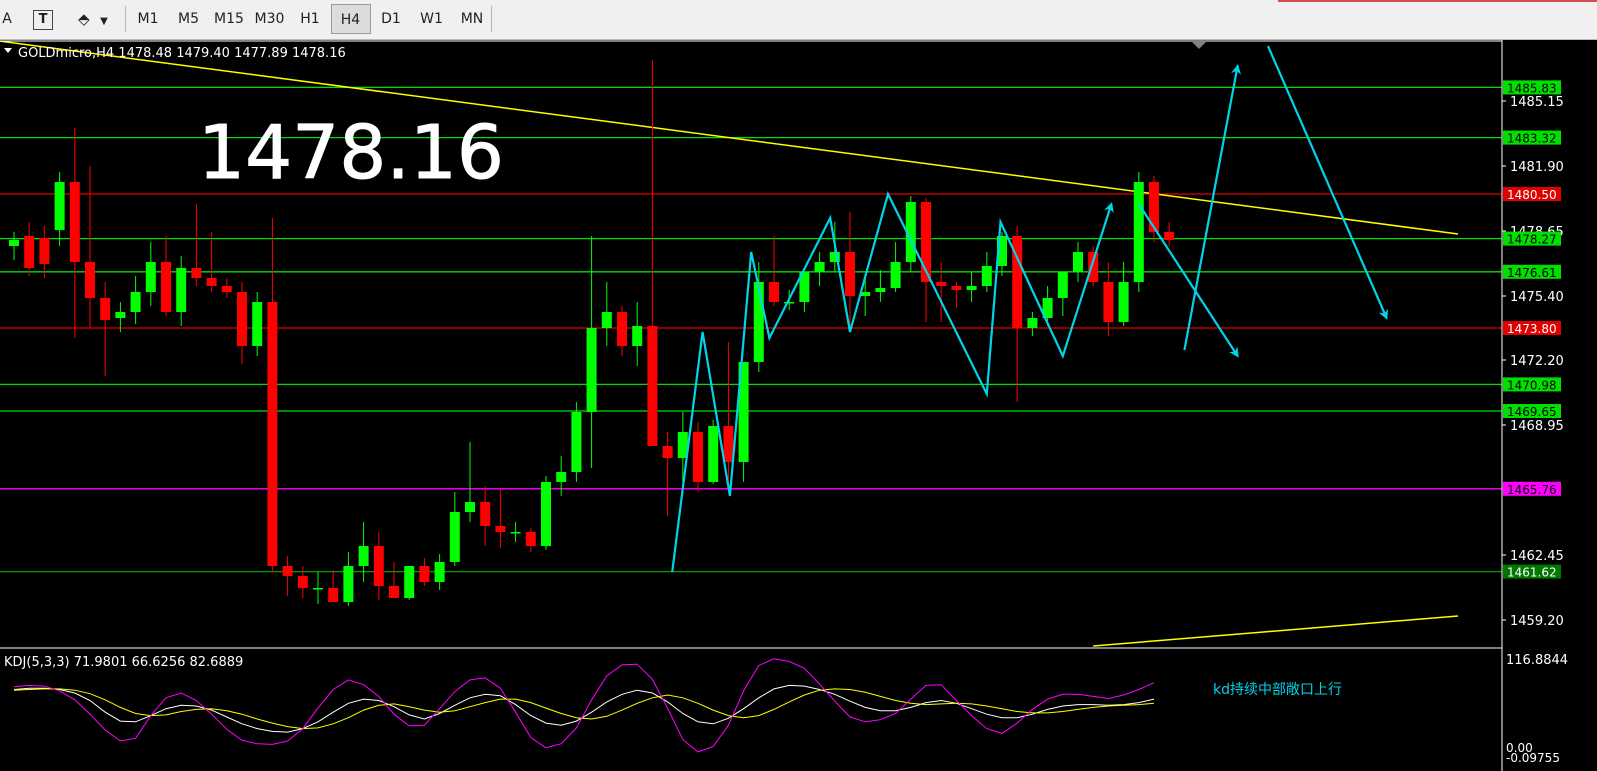 Image resolution: width=1597 pixels, height=771 pixels. I want to click on level-tag-text: 1480.50, so click(1532, 195).